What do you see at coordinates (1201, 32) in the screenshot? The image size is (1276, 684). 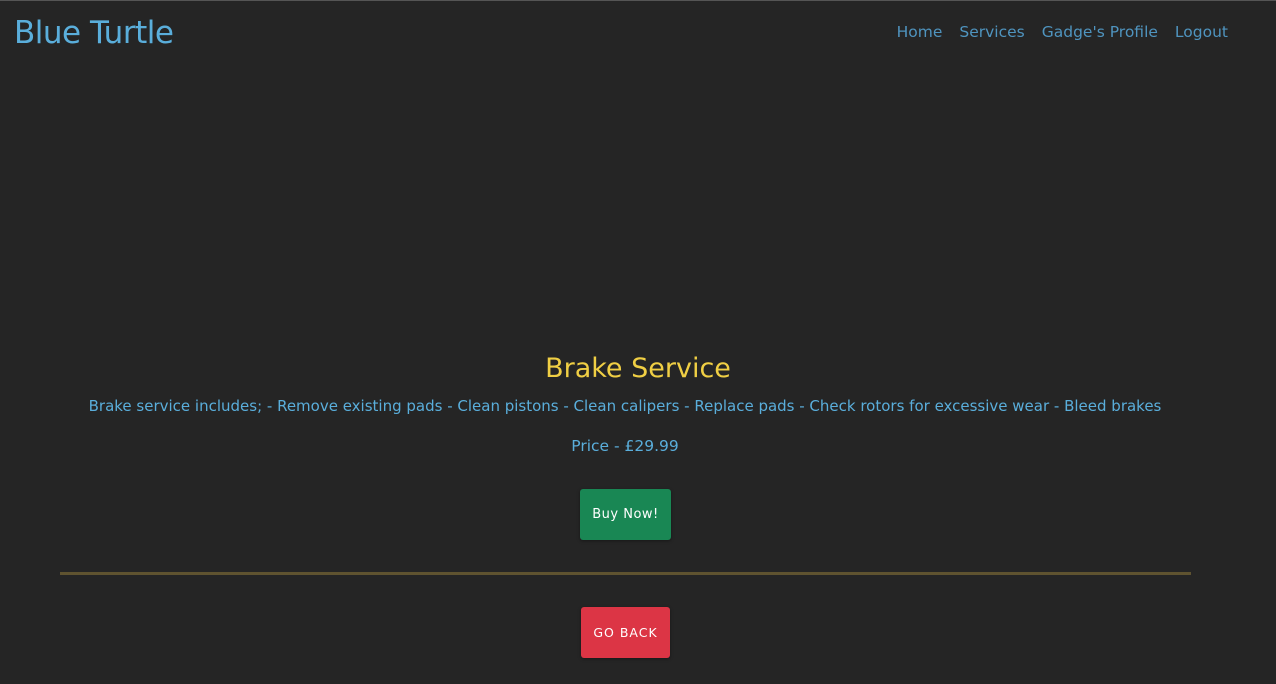 I see `nav-logout-link: Logout` at bounding box center [1201, 32].